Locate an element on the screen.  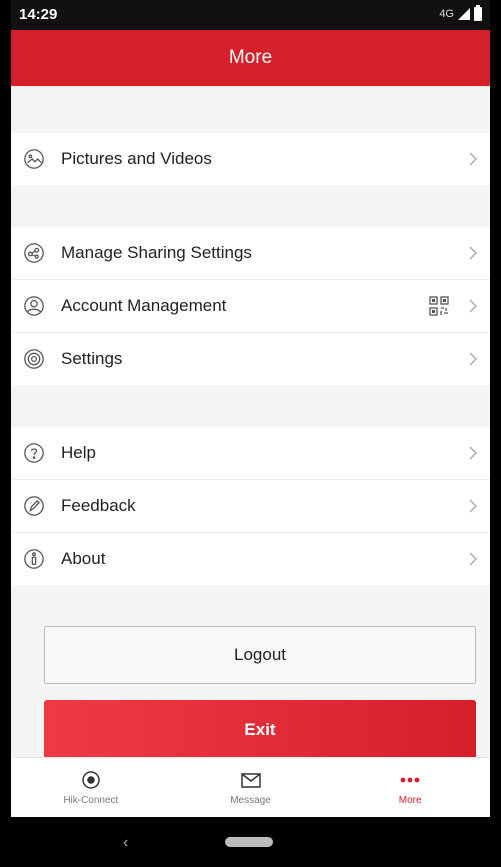
home-pill-icon is located at coordinates (249, 842).